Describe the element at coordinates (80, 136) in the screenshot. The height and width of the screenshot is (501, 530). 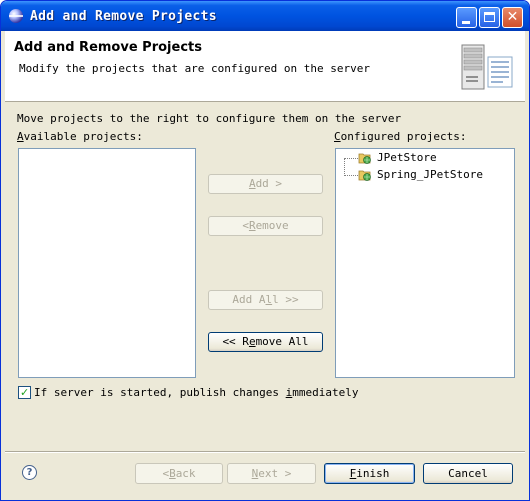
I see `available-projects-label: Available projects:` at that location.